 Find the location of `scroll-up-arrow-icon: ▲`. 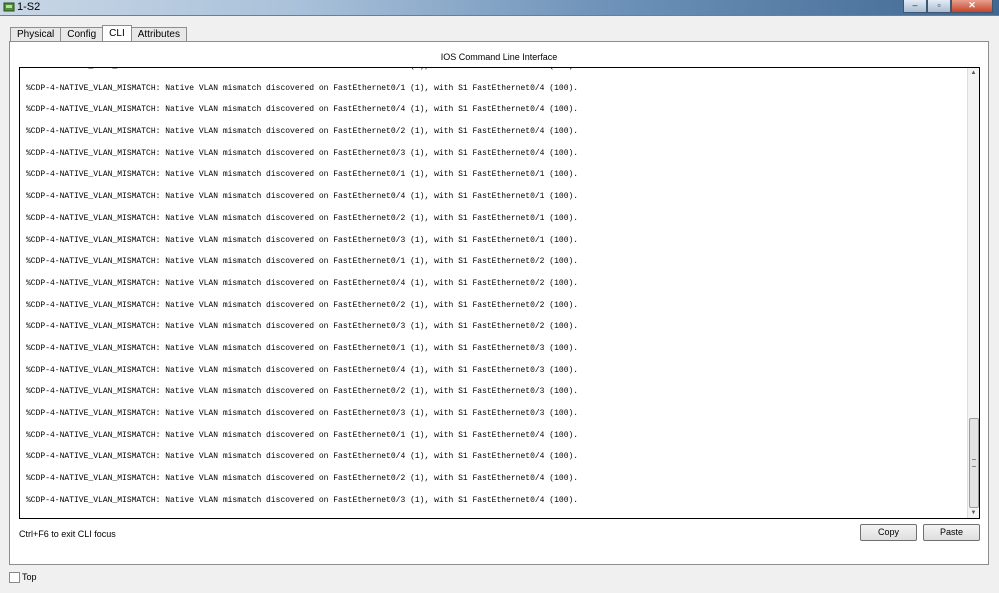

scroll-up-arrow-icon: ▲ is located at coordinates (973, 73).